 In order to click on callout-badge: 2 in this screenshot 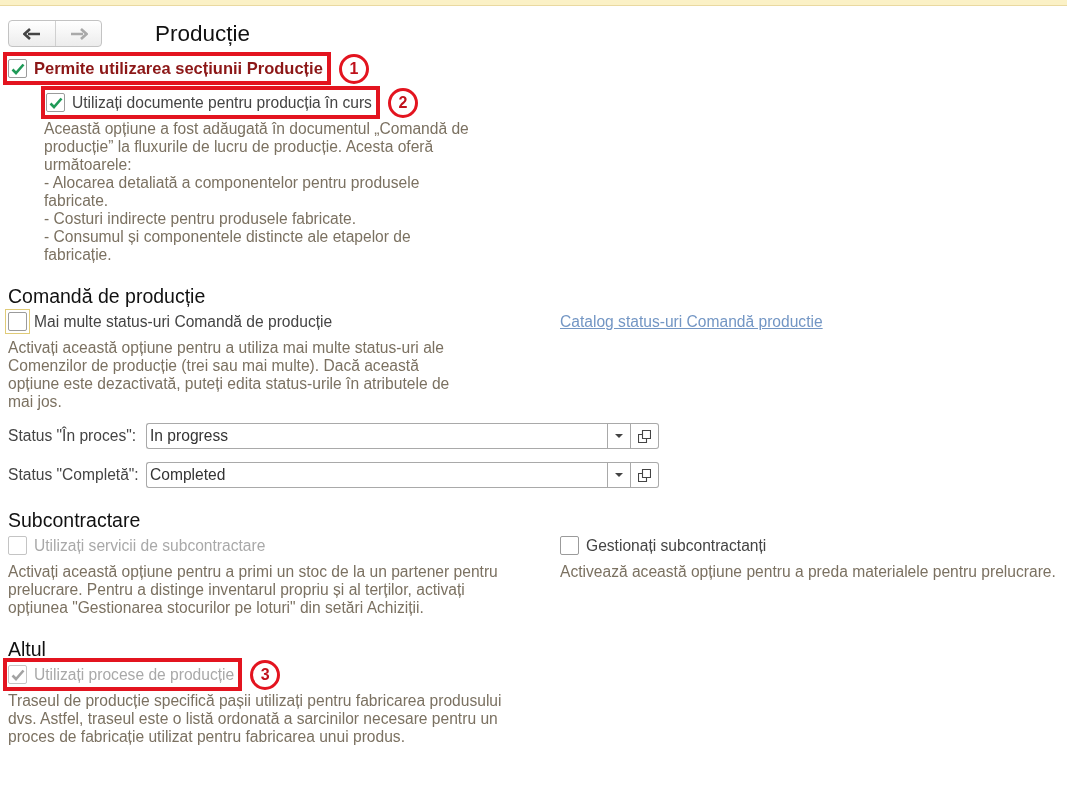, I will do `click(402, 102)`.